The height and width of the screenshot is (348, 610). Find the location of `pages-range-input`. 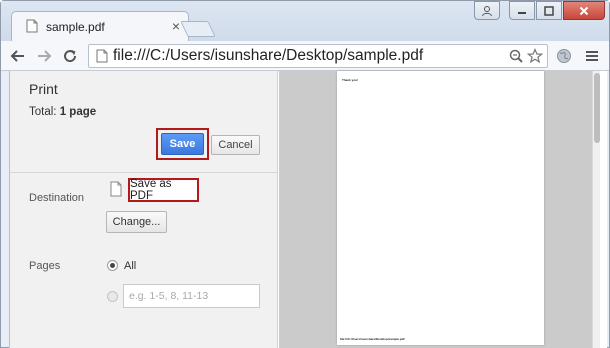

pages-range-input is located at coordinates (191, 296).